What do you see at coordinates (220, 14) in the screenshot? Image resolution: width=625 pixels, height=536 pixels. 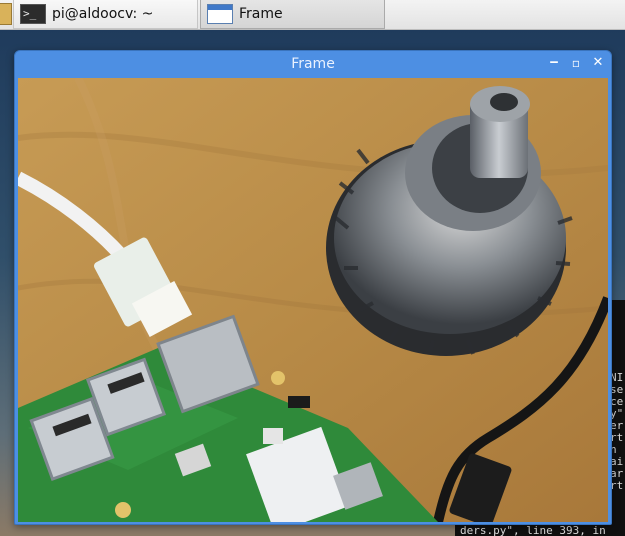 I see `window-icon` at bounding box center [220, 14].